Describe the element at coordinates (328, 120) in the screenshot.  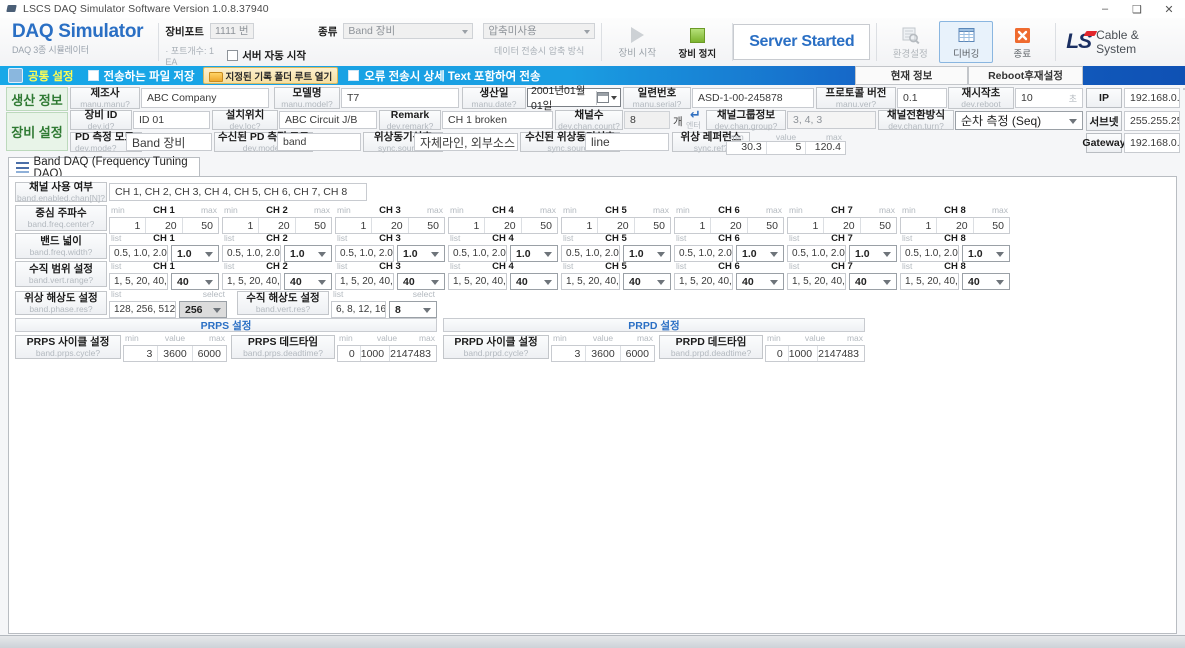
I see `input-install-location: ABC Circuit J/B` at that location.